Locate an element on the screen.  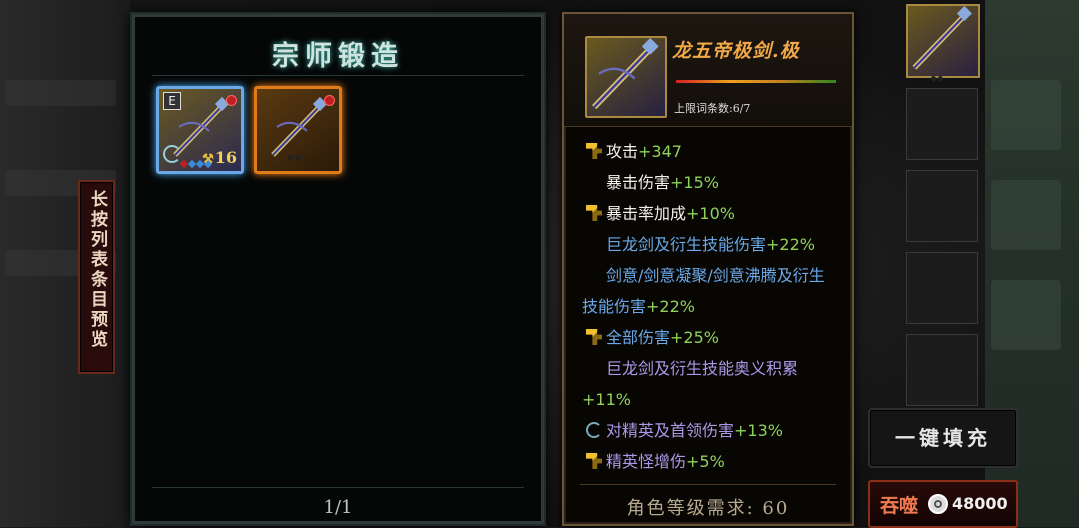
stat-value: +25% is located at coordinates (694, 337).